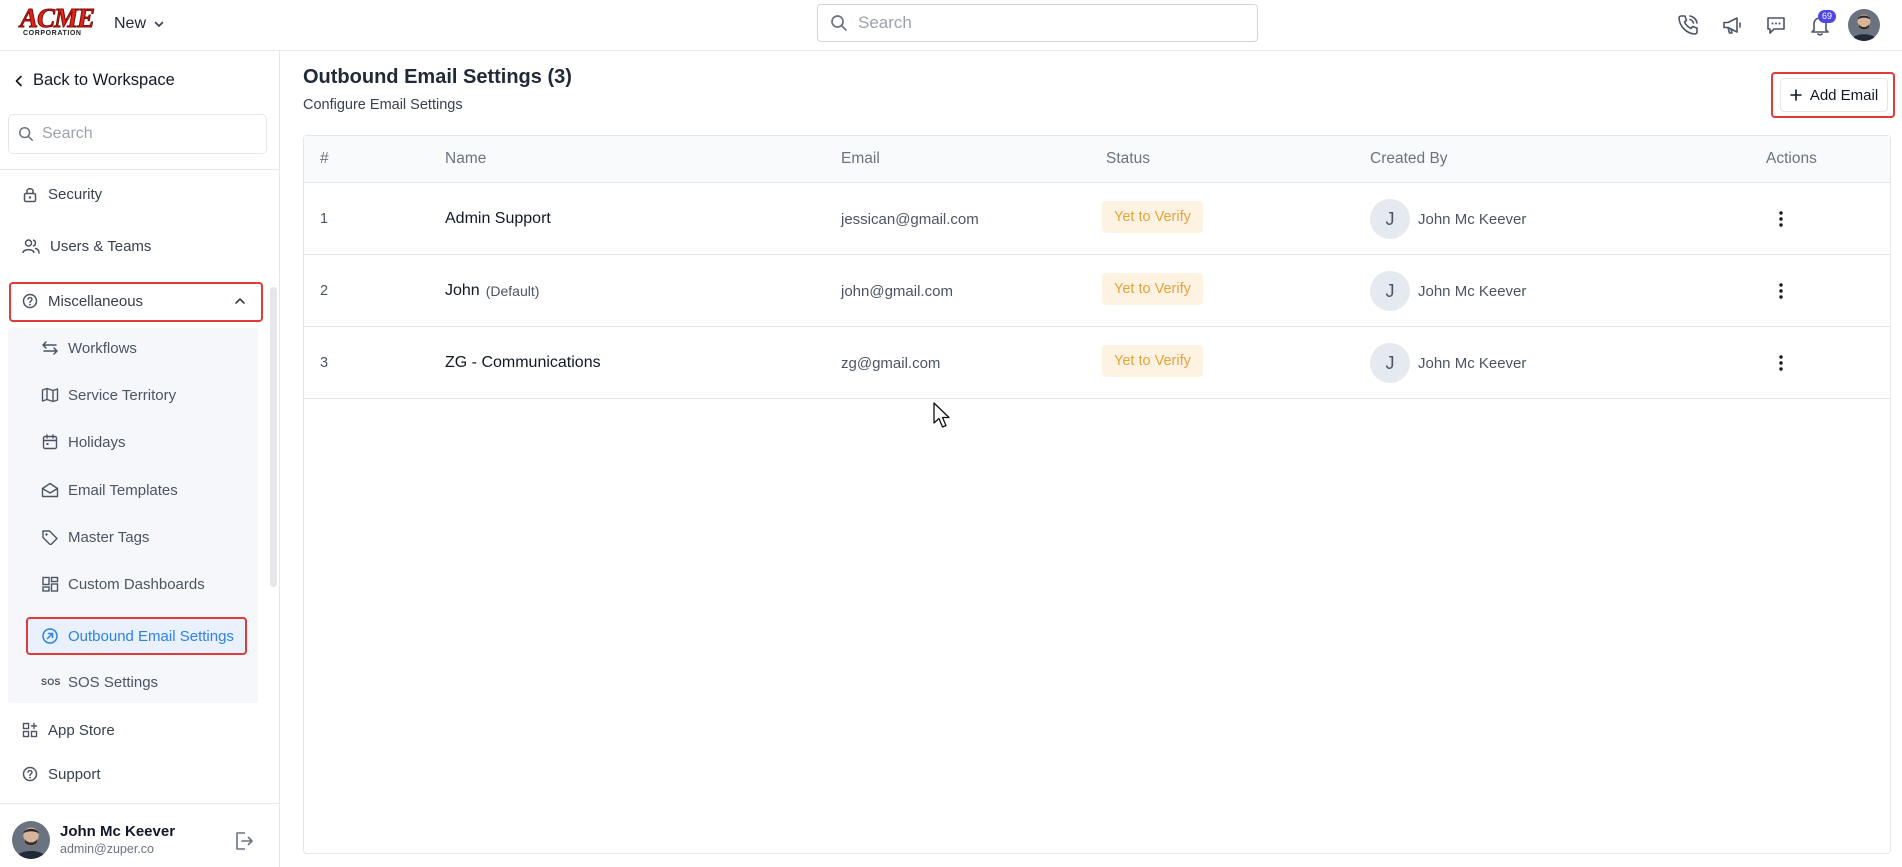 This screenshot has height=867, width=1902. I want to click on tag-icon, so click(50, 537).